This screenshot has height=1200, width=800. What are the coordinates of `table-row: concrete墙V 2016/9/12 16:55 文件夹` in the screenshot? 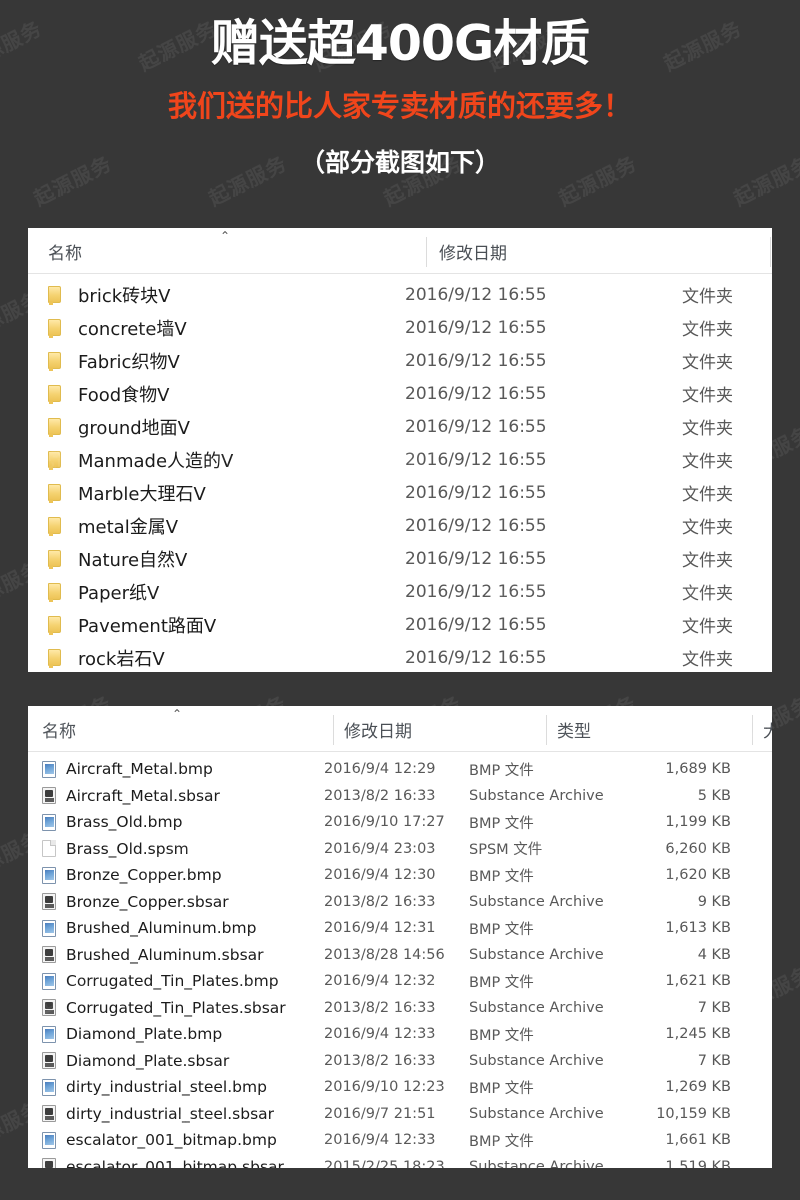 It's located at (400, 327).